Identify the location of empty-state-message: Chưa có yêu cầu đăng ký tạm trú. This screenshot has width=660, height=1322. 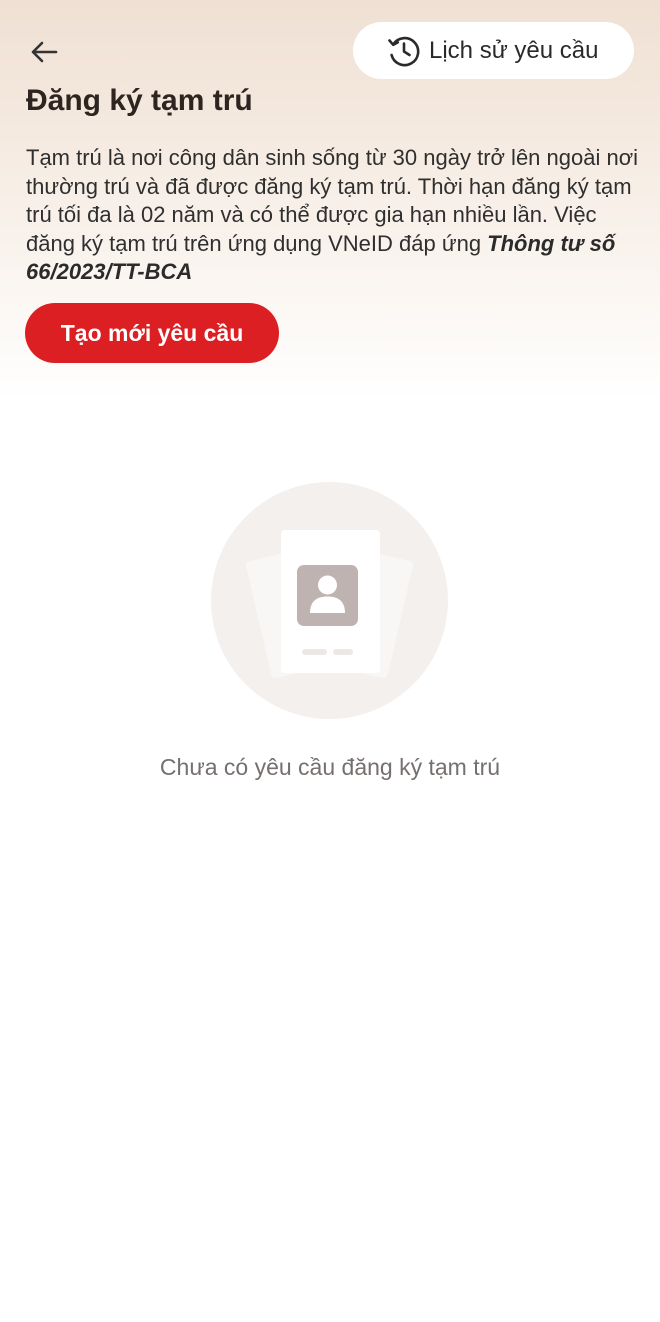
(330, 767).